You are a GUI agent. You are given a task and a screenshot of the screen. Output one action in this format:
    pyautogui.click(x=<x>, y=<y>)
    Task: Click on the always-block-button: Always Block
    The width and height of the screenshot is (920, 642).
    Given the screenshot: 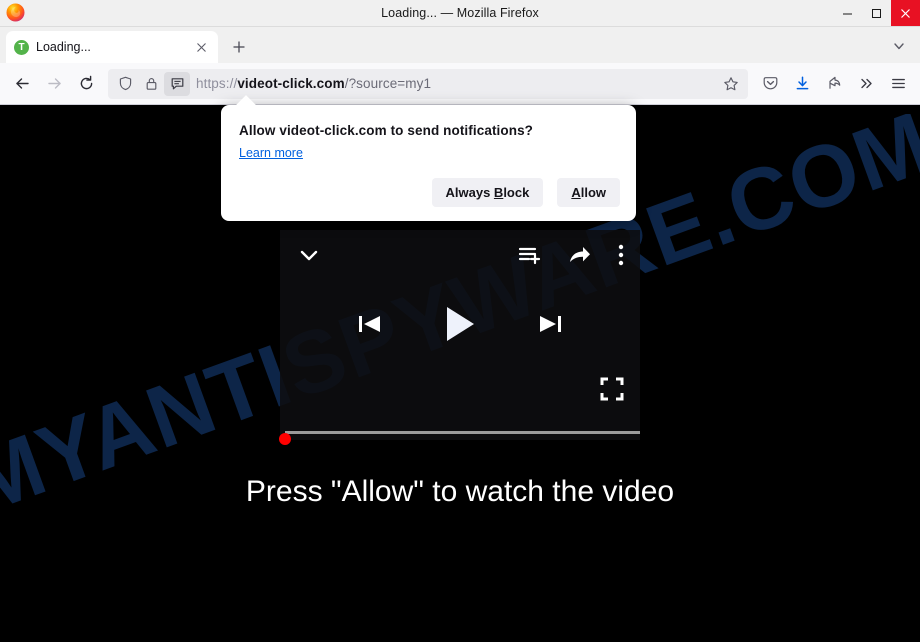 What is the action you would take?
    pyautogui.click(x=487, y=192)
    